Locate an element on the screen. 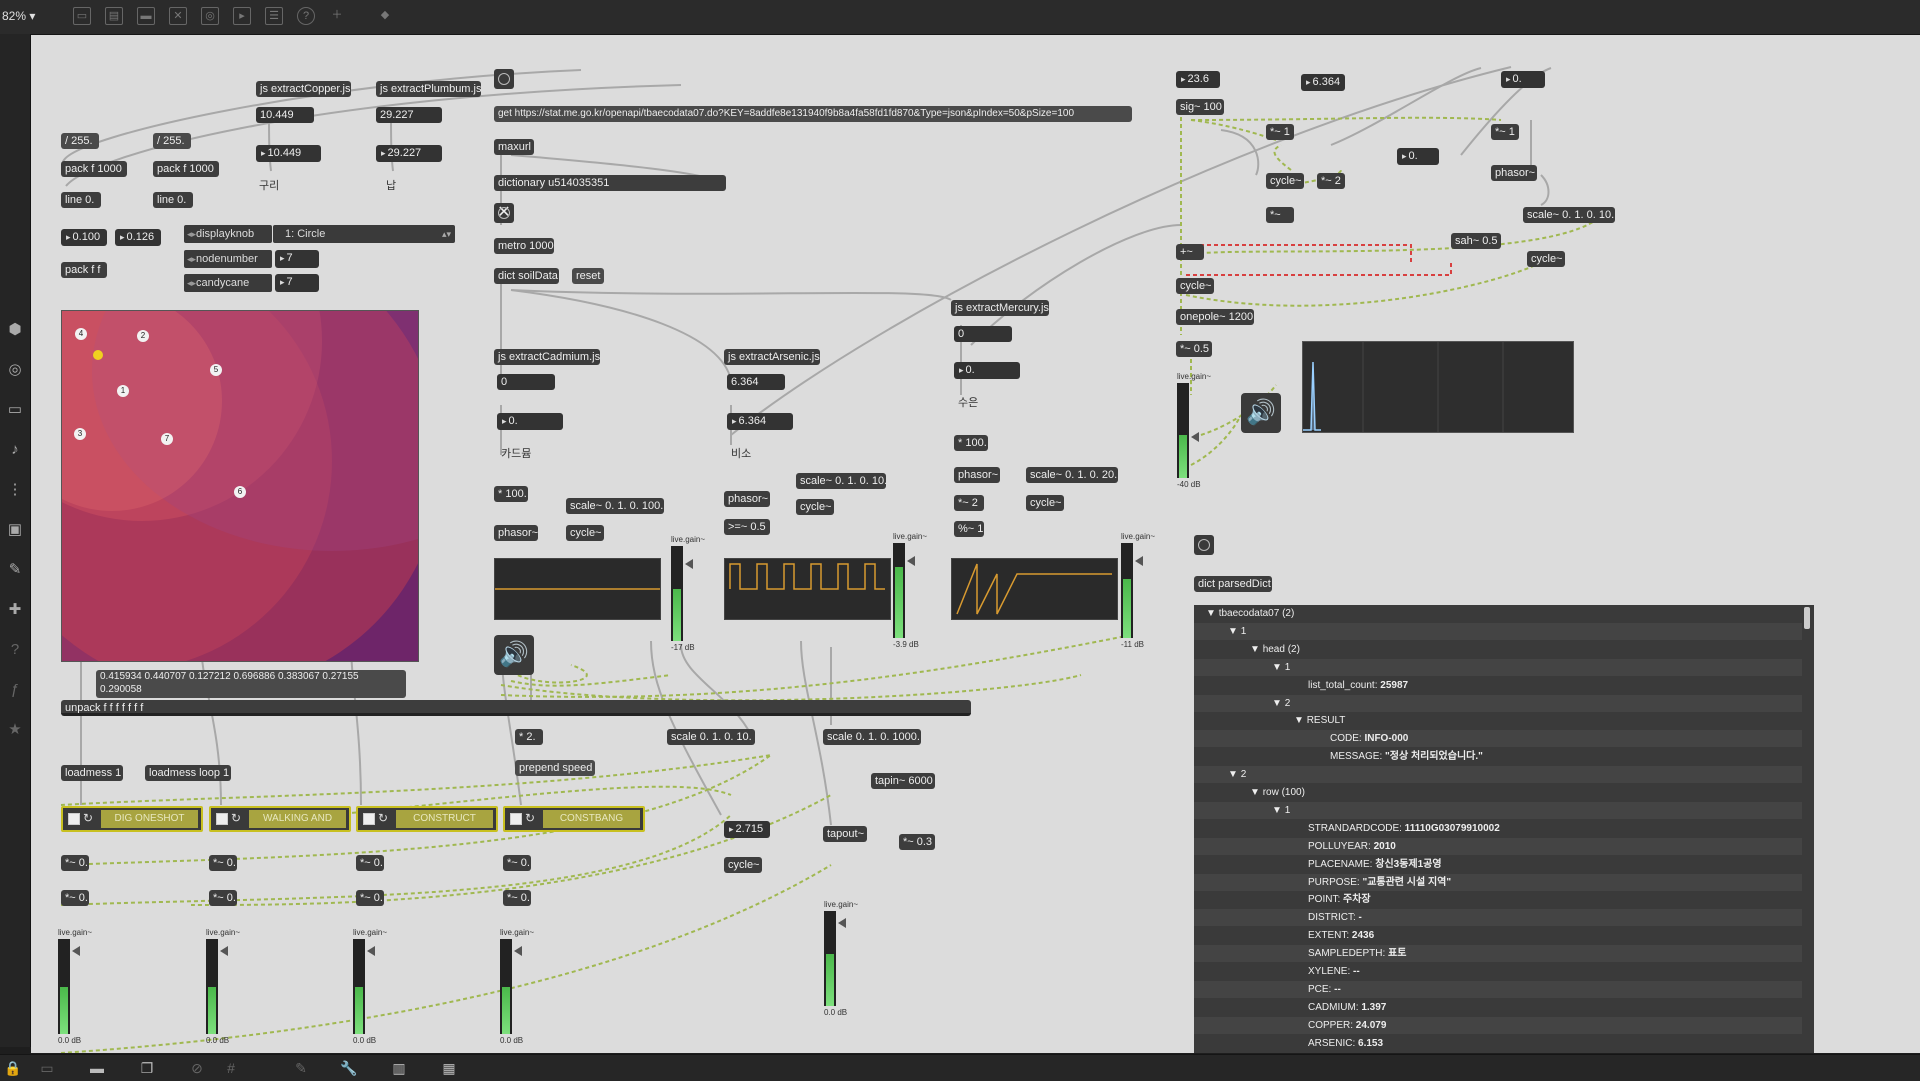  image-icon: ▣ is located at coordinates (15, 530).